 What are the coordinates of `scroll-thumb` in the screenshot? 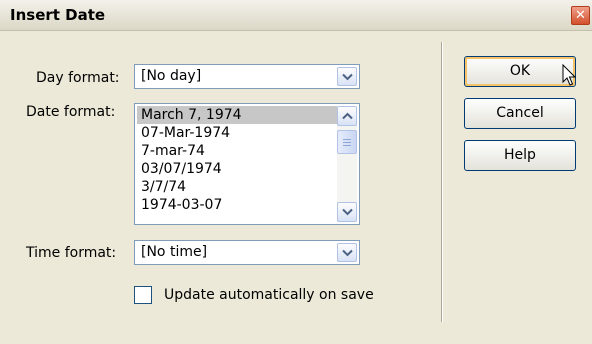 It's located at (347, 142).